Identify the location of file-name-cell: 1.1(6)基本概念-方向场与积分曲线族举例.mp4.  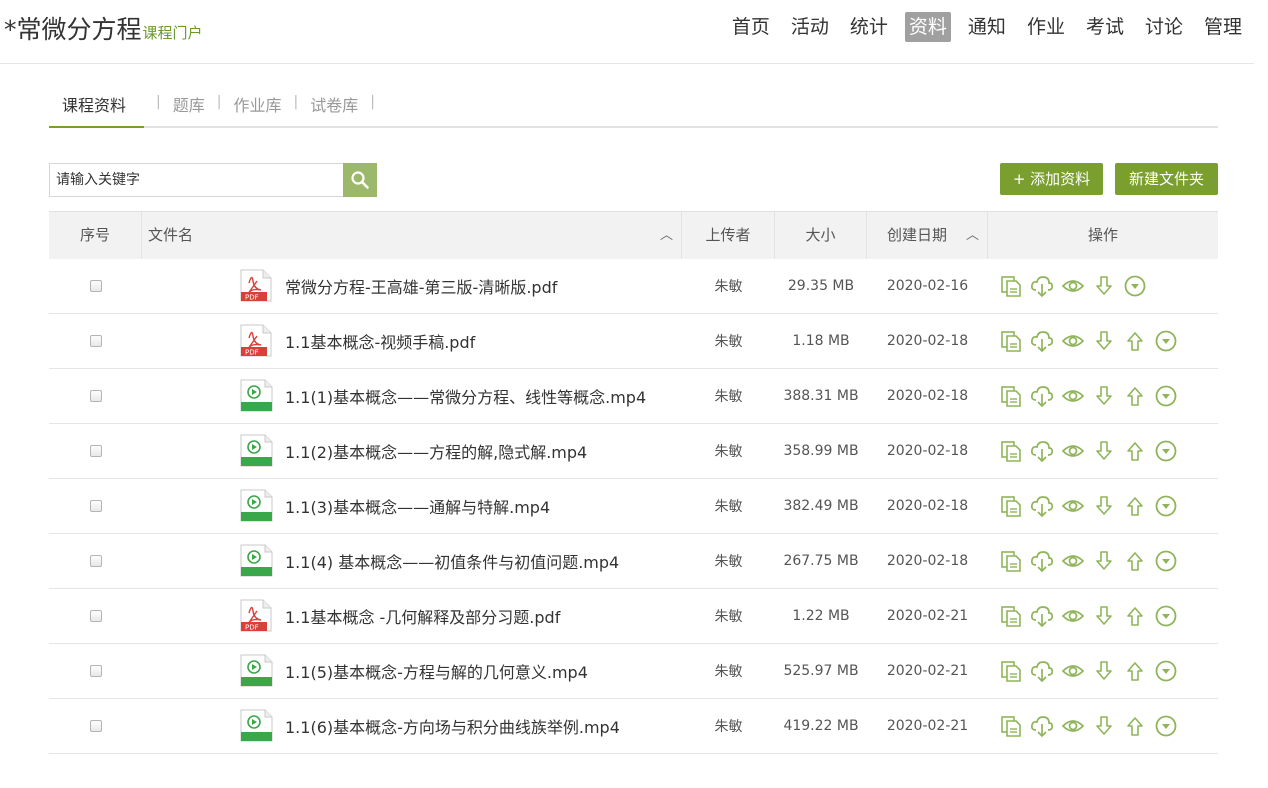
(412, 726).